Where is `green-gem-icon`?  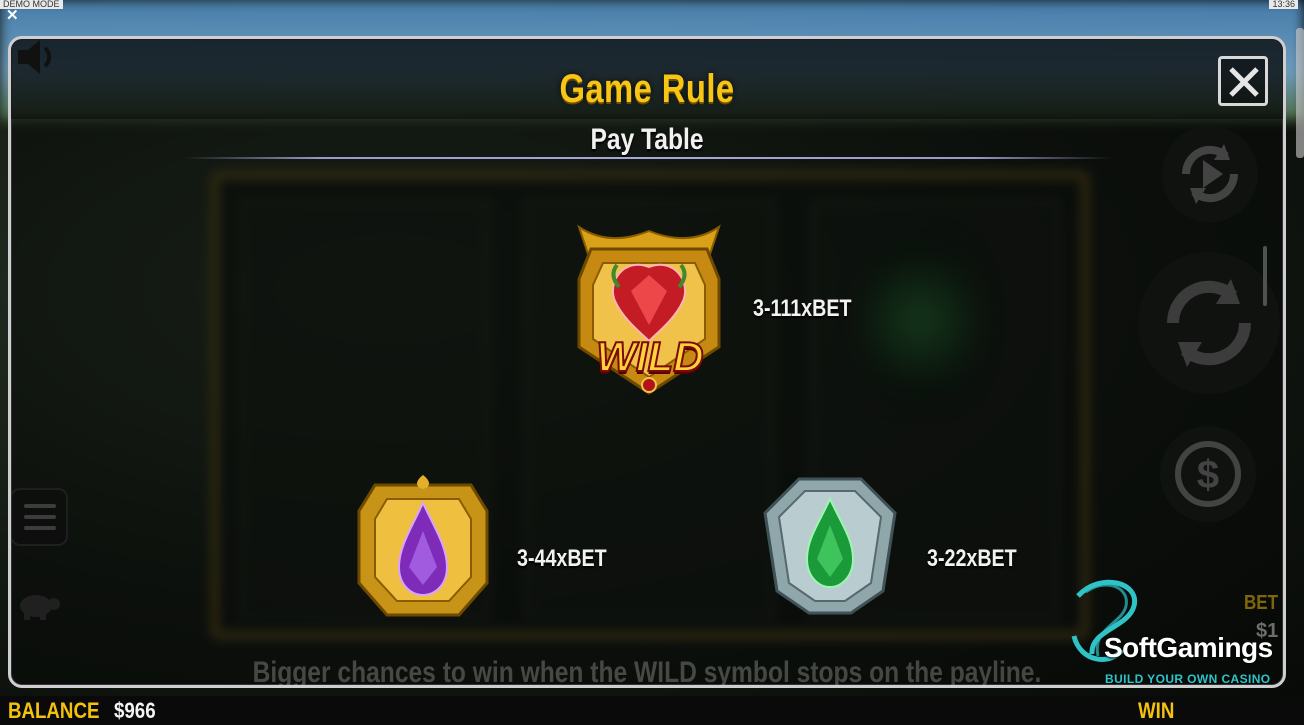 green-gem-icon is located at coordinates (830, 546).